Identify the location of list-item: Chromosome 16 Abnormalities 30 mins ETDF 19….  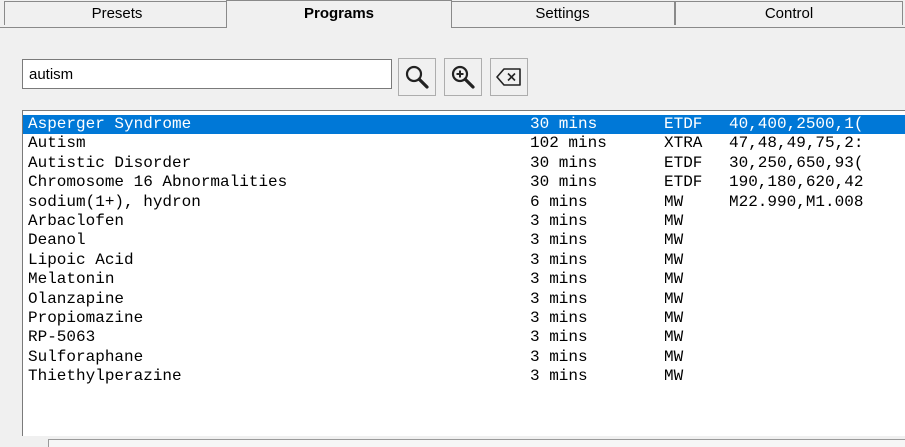
(464, 182).